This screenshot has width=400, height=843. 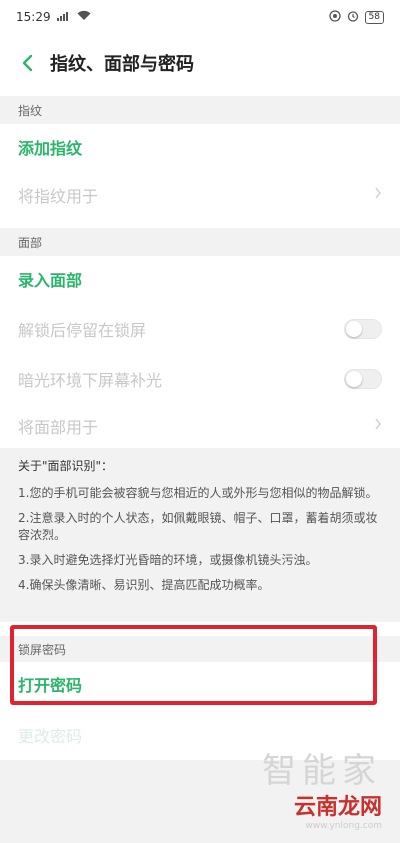 What do you see at coordinates (200, 147) in the screenshot?
I see `add-fingerprint-item: 添加指纹` at bounding box center [200, 147].